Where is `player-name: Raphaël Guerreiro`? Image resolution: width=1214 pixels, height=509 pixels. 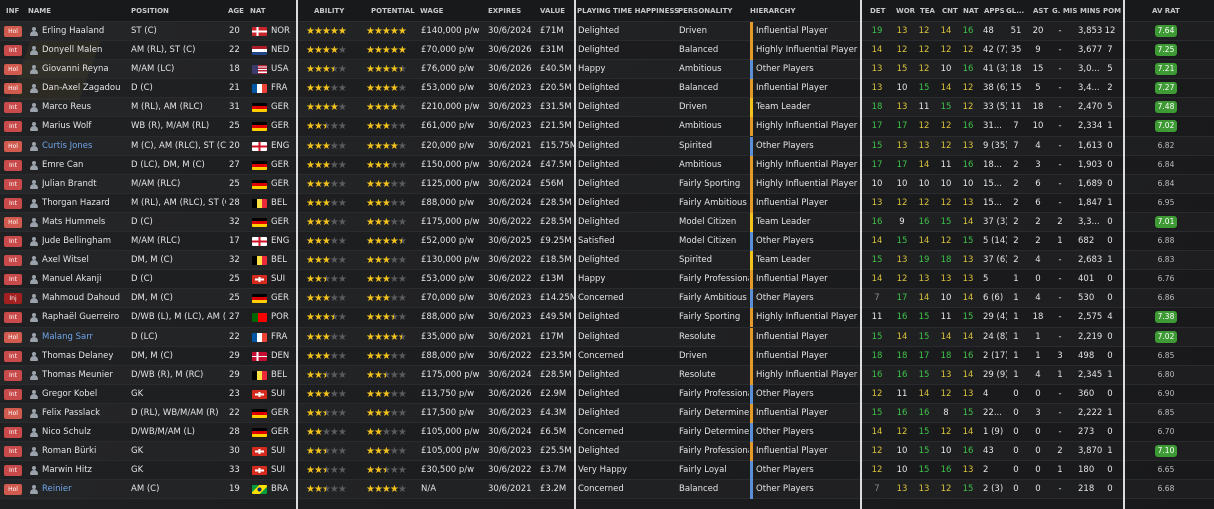 player-name: Raphaël Guerreiro is located at coordinates (84, 317).